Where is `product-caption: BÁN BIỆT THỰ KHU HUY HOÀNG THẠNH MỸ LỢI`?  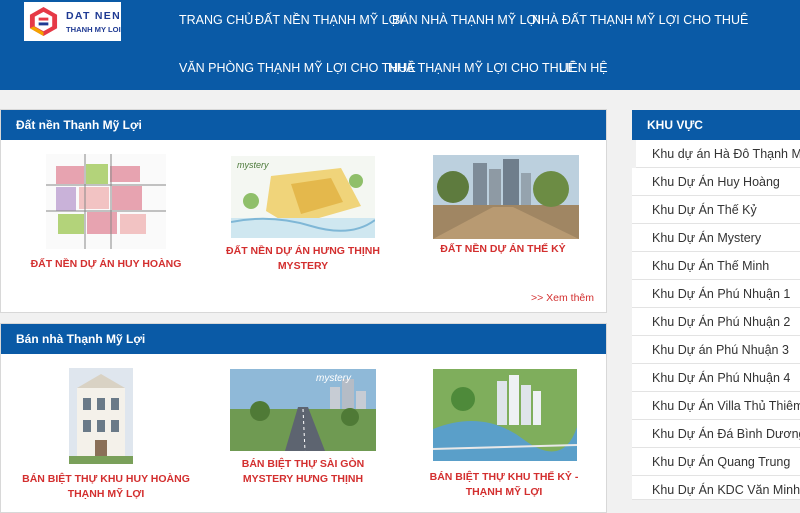 product-caption: BÁN BIỆT THỰ KHU HUY HOÀNG THẠNH MỸ LỢI is located at coordinates (106, 487).